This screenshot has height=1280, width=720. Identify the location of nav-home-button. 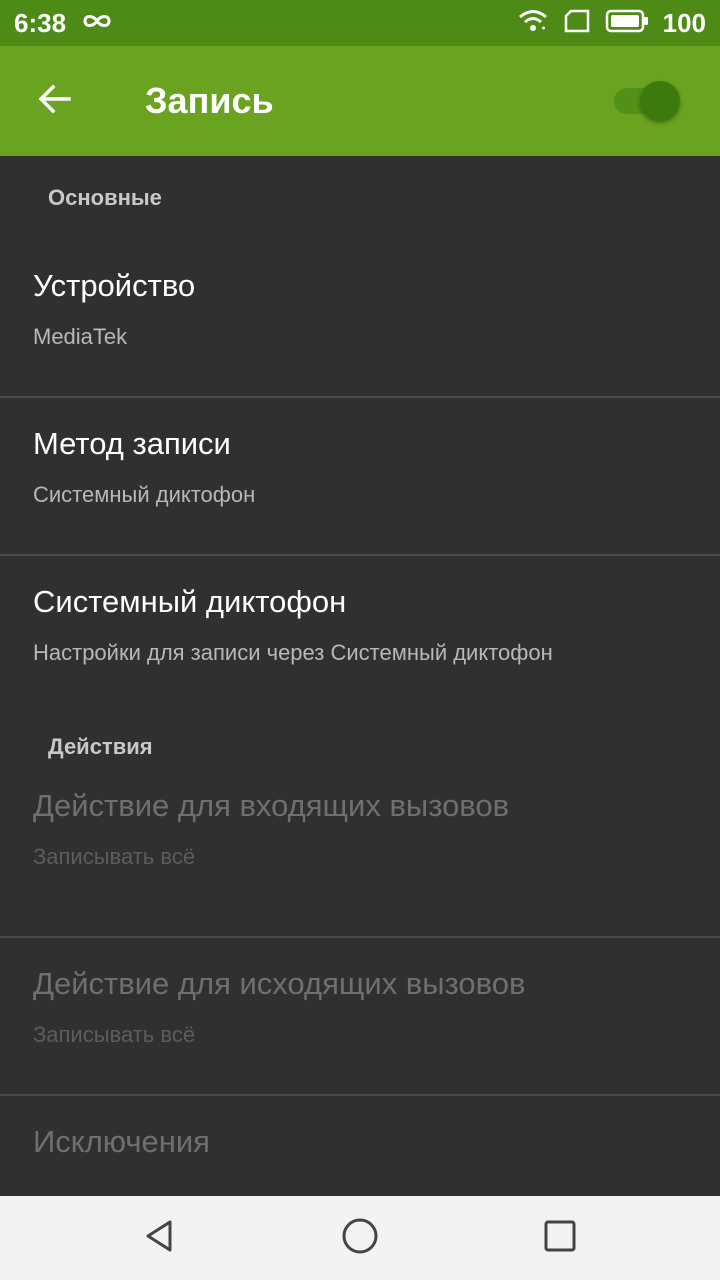
(360, 1238).